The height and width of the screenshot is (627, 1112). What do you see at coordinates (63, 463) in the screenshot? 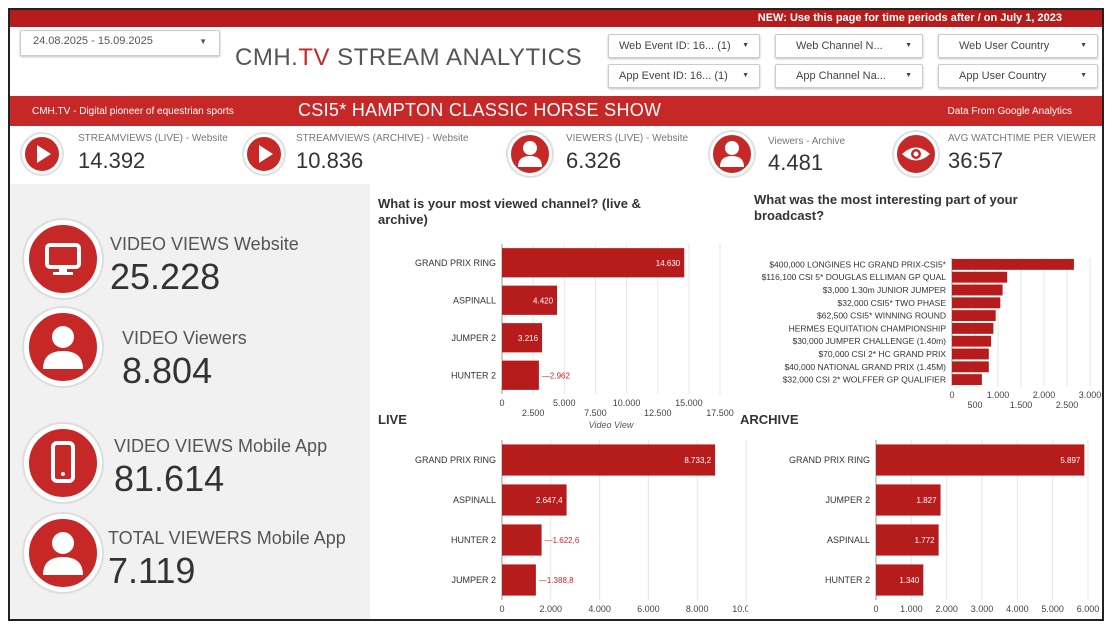
I see `phone-icon` at bounding box center [63, 463].